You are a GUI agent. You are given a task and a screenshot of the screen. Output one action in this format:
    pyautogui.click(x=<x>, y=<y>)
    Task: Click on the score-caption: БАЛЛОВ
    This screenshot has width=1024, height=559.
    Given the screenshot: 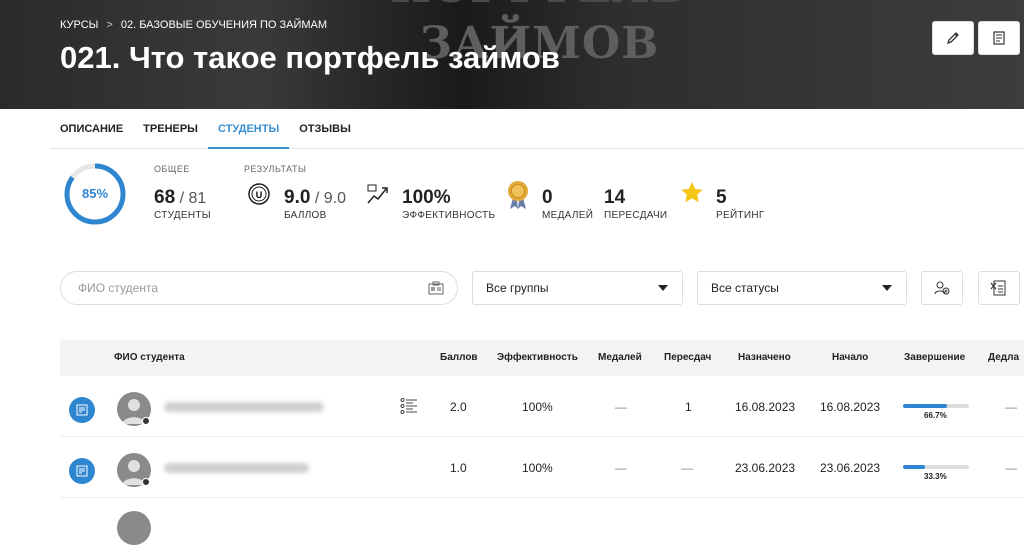 What is the action you would take?
    pyautogui.click(x=305, y=215)
    